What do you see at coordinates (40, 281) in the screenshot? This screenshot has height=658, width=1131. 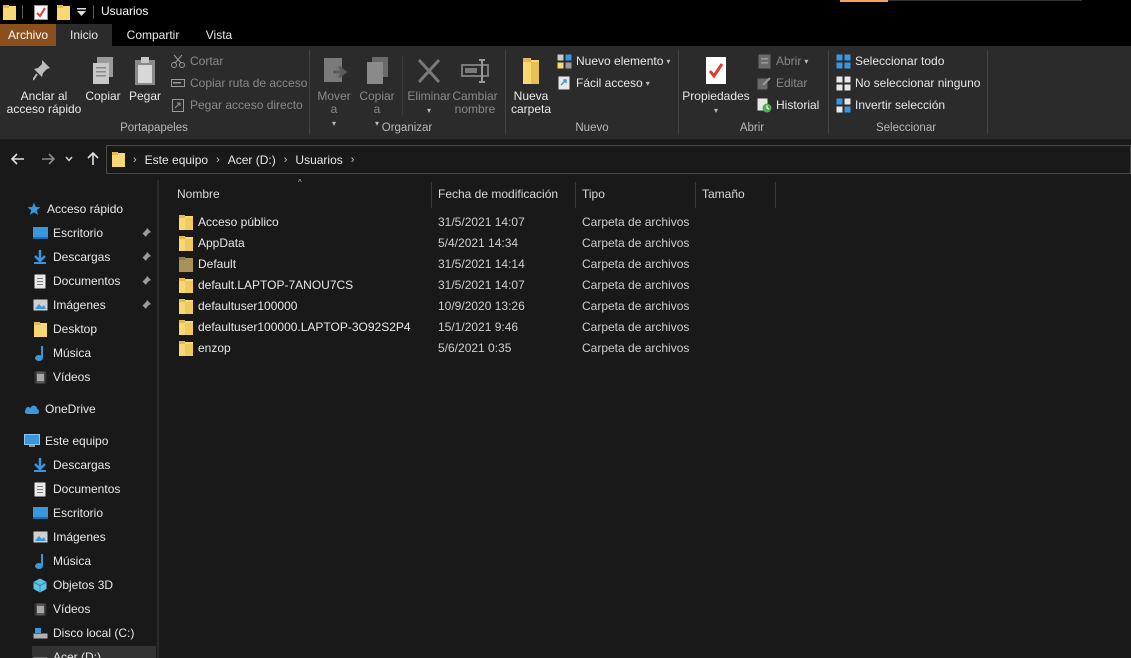 I see `document-icon` at bounding box center [40, 281].